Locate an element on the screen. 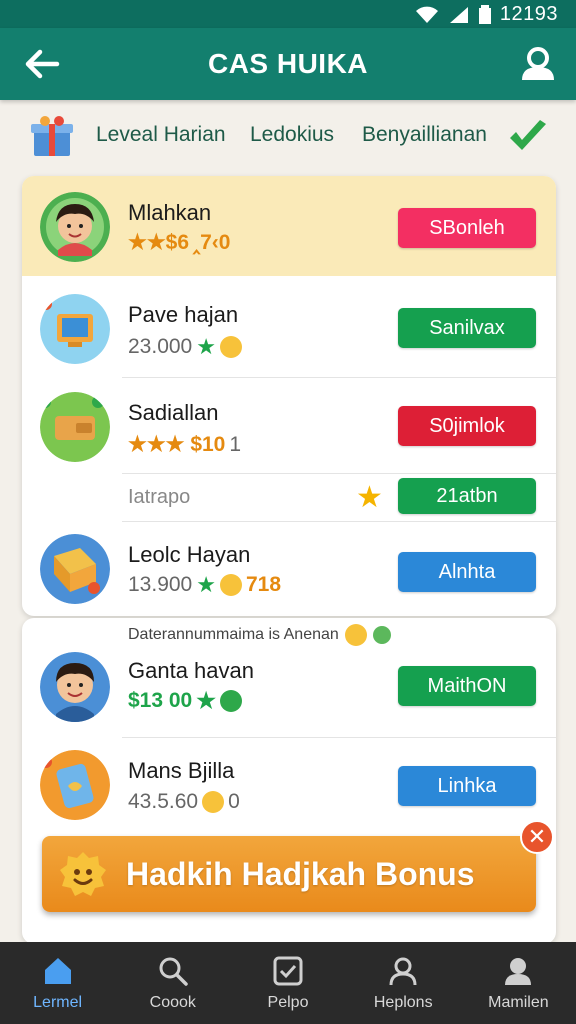 The image size is (576, 1024). status-time: 12193 is located at coordinates (528, 14).